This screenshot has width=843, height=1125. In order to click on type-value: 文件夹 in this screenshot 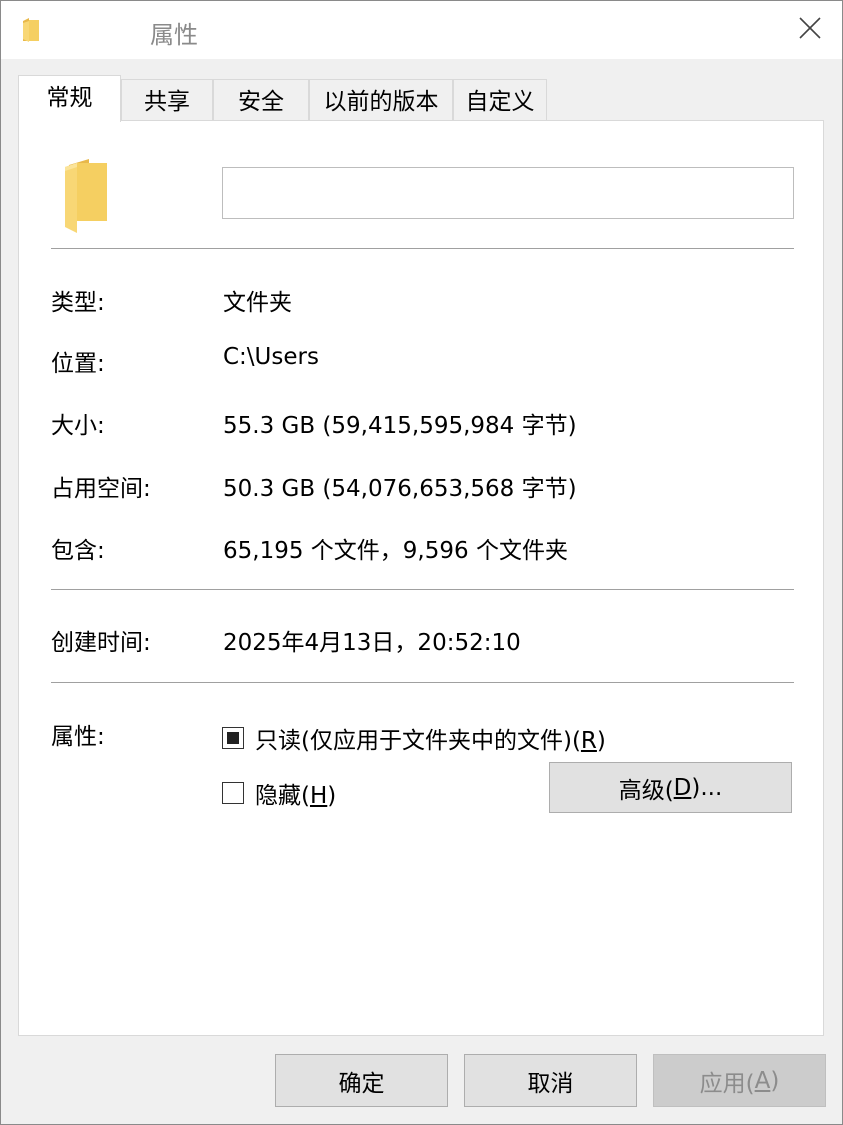, I will do `click(257, 303)`.